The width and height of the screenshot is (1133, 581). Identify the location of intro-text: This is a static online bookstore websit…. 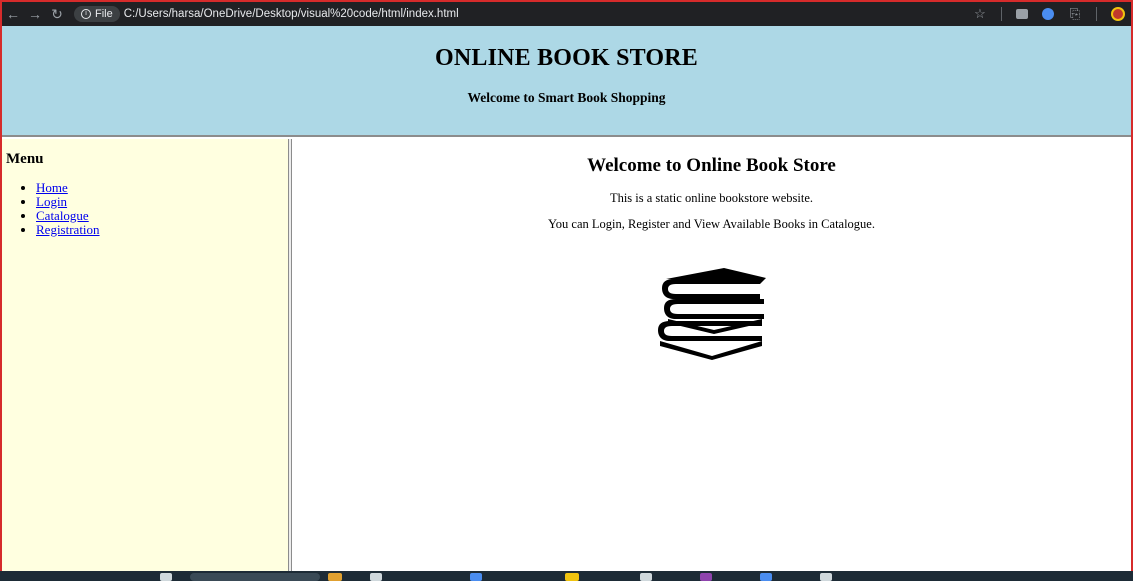
(711, 198).